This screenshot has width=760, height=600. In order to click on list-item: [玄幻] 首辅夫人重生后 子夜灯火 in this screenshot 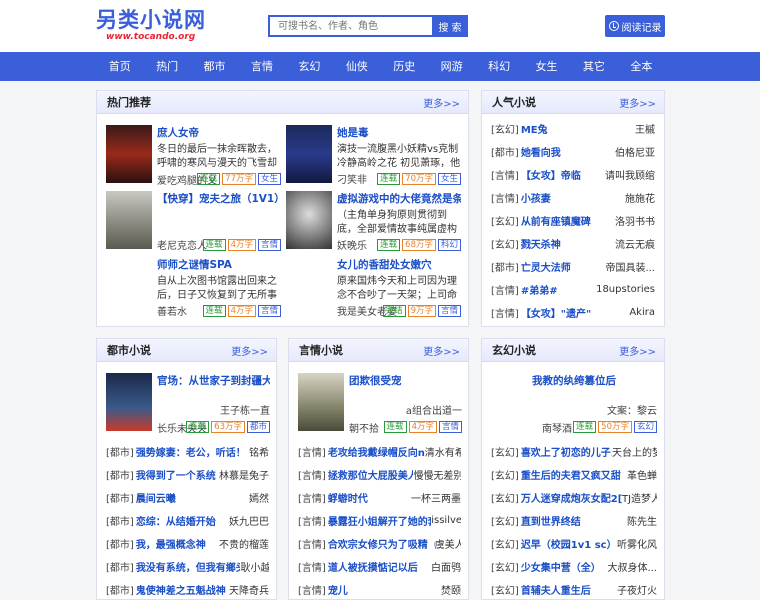, I will do `click(574, 590)`.